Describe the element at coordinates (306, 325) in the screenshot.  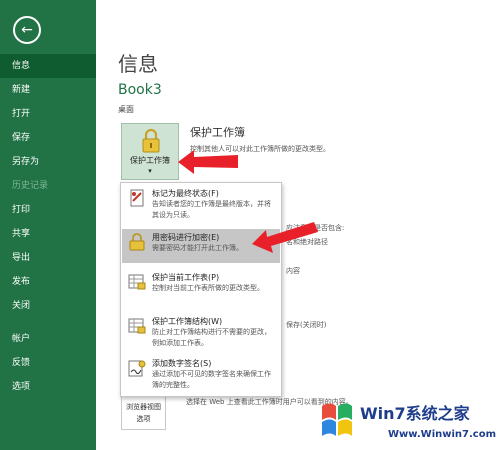
I see `versions-text-fragment: 保存(关闭时)` at that location.